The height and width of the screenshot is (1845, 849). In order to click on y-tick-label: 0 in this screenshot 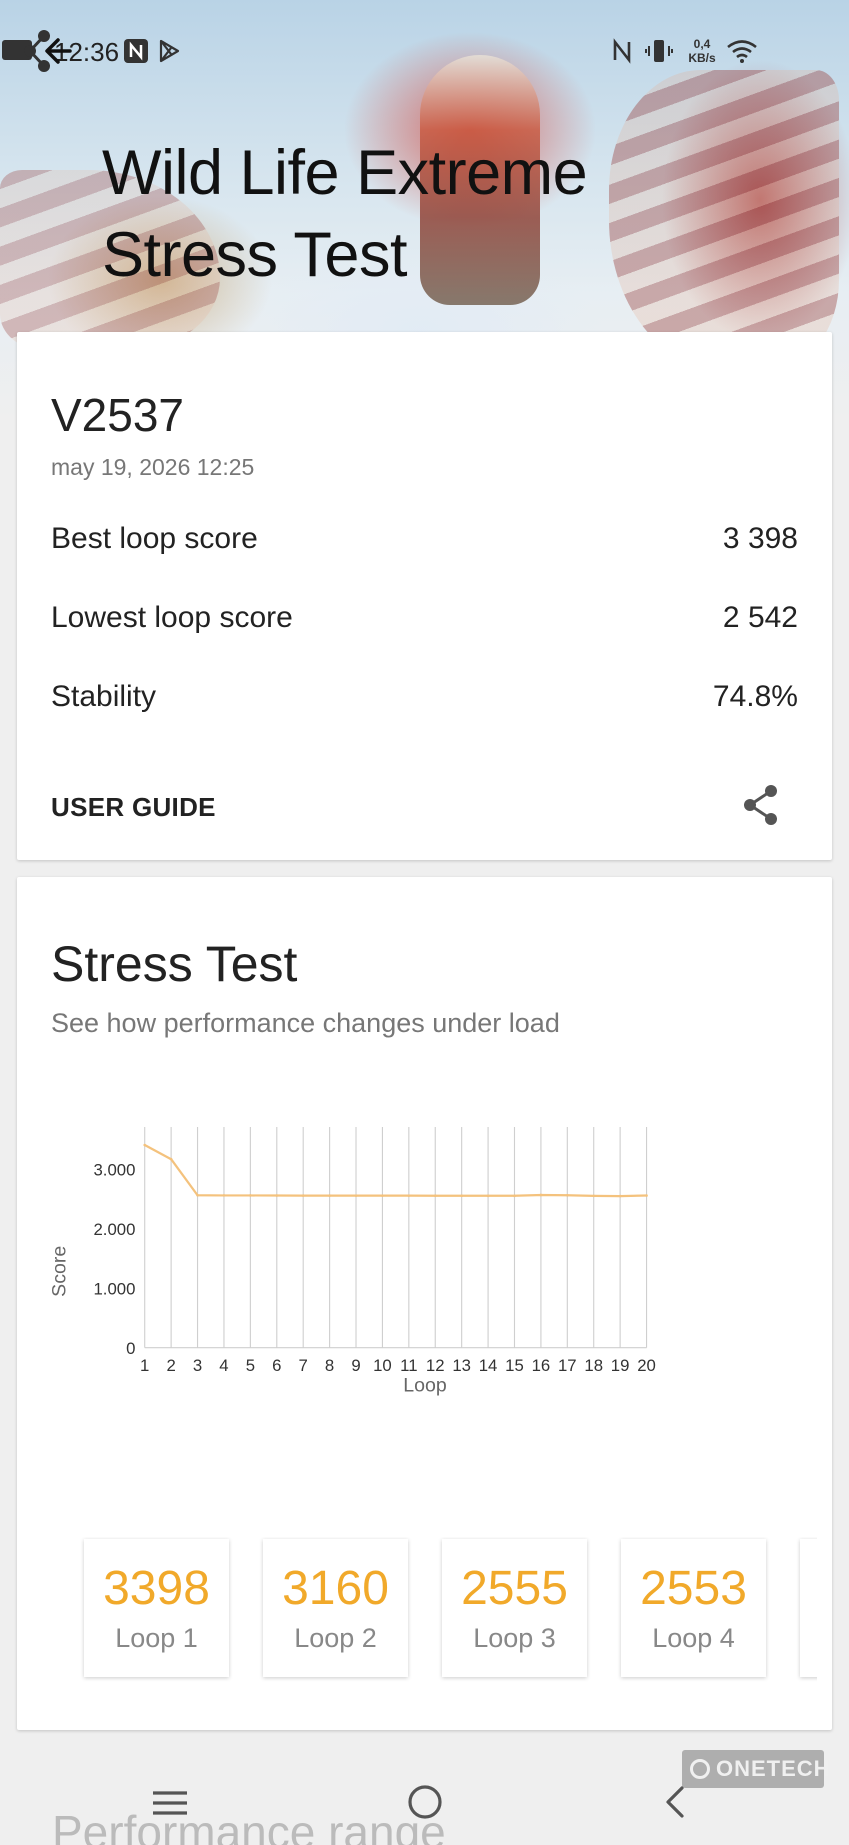, I will do `click(130, 1348)`.